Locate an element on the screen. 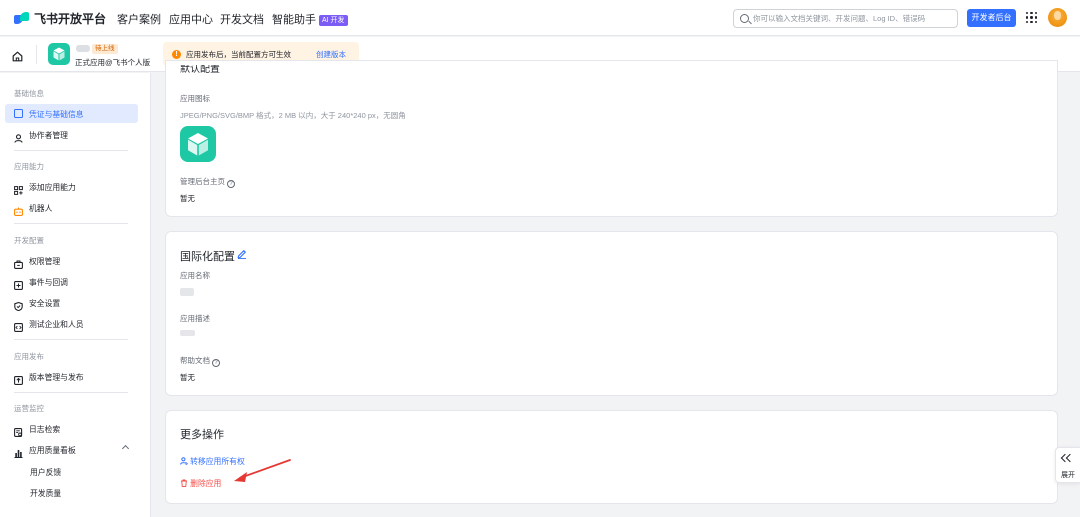 This screenshot has width=1080, height=517. code-icon is located at coordinates (18, 325).